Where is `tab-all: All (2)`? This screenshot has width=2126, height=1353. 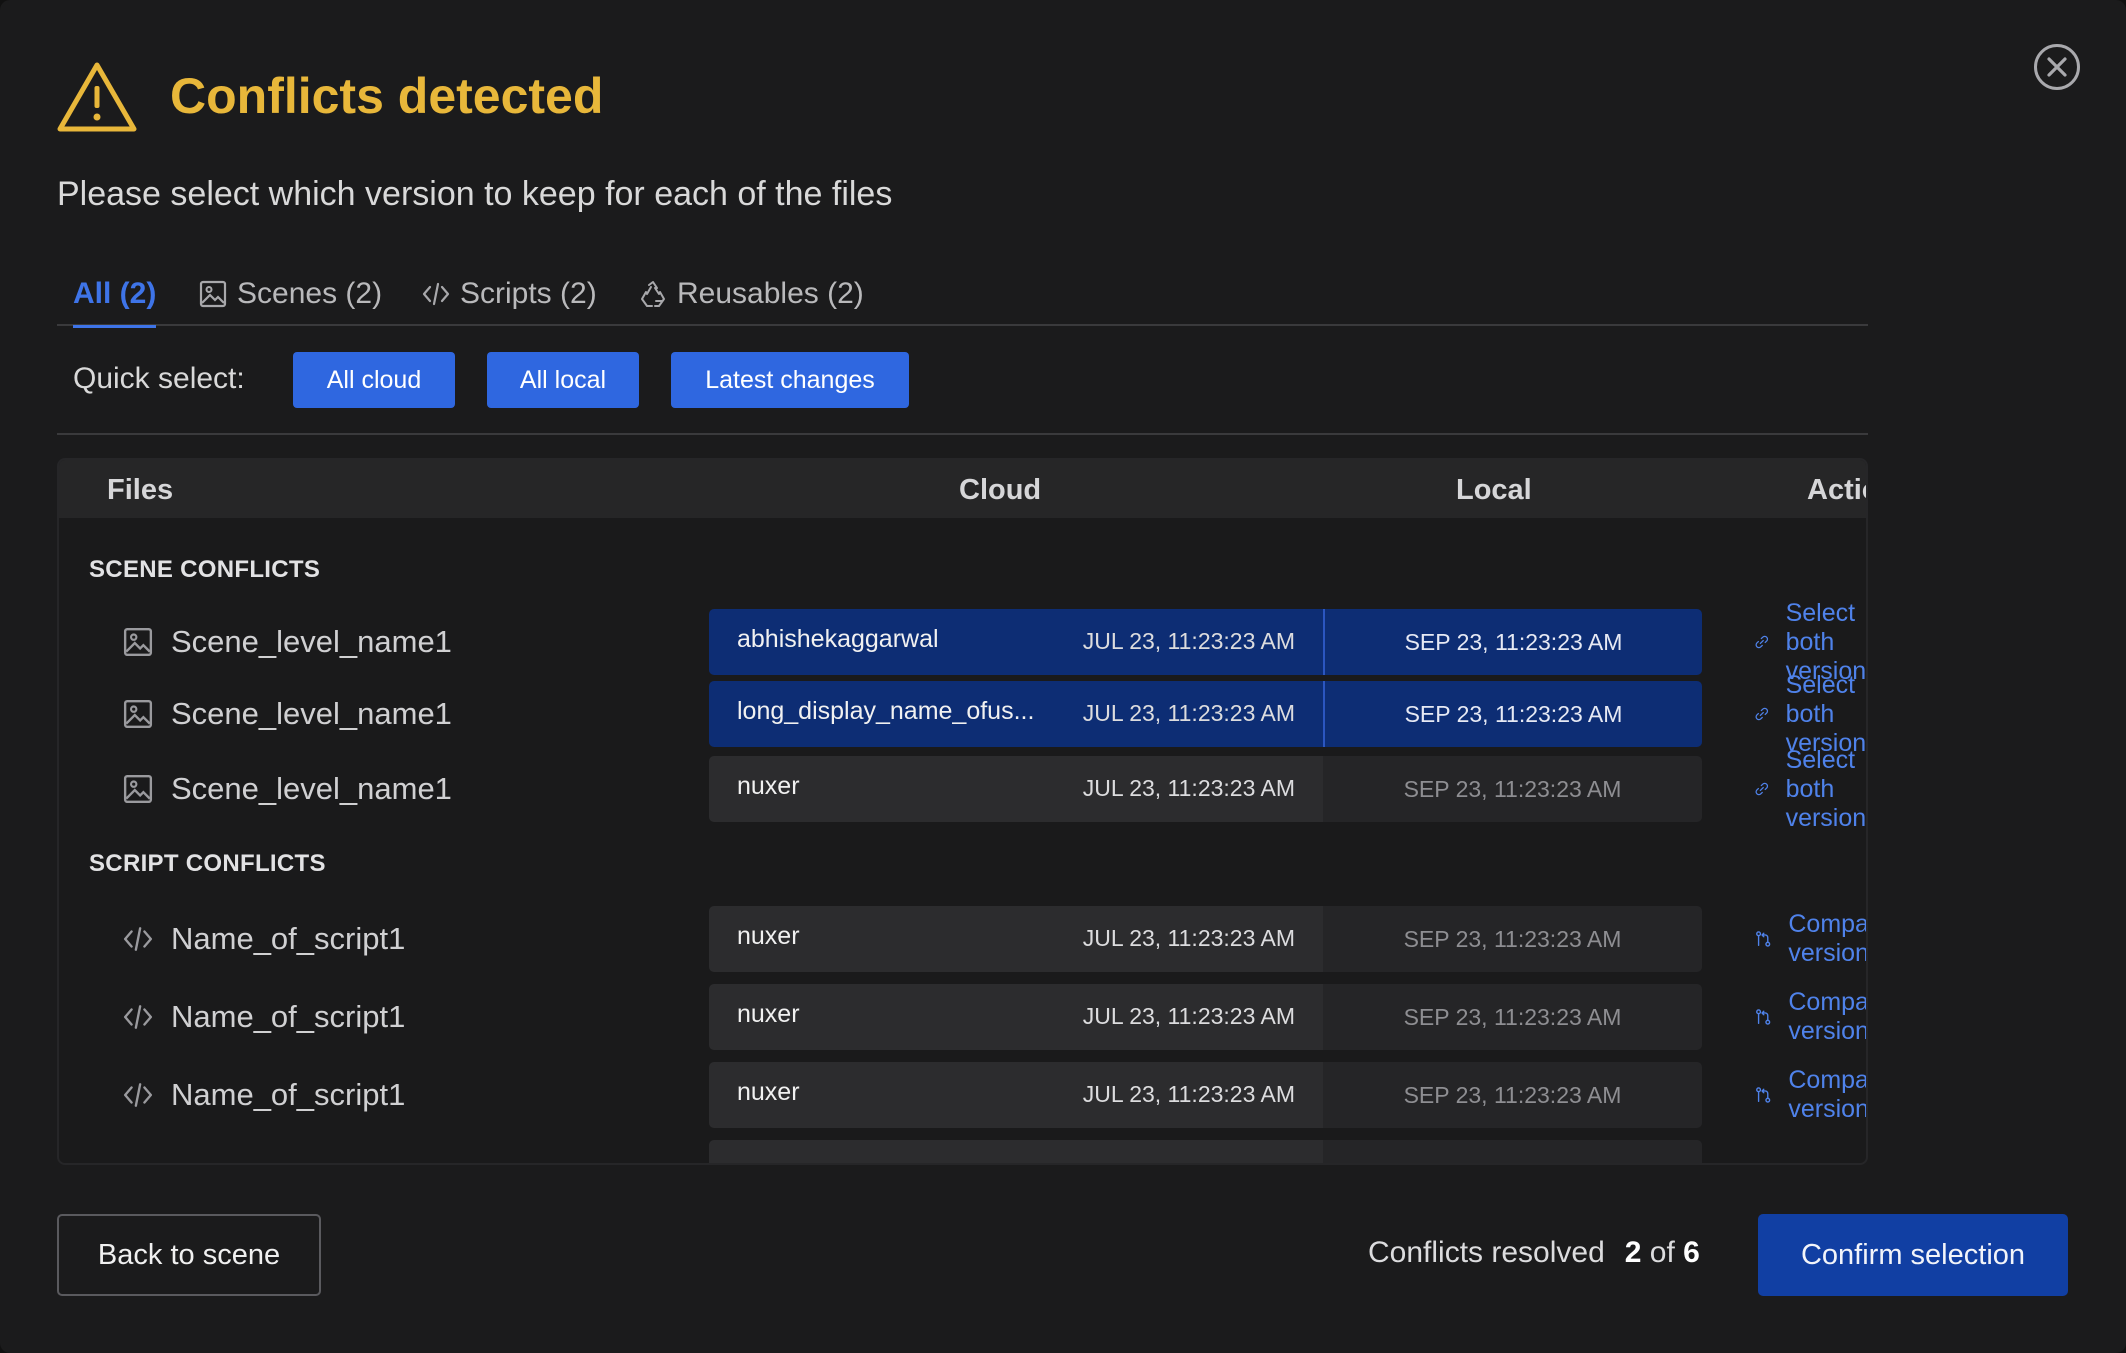 tab-all: All (2) is located at coordinates (115, 295).